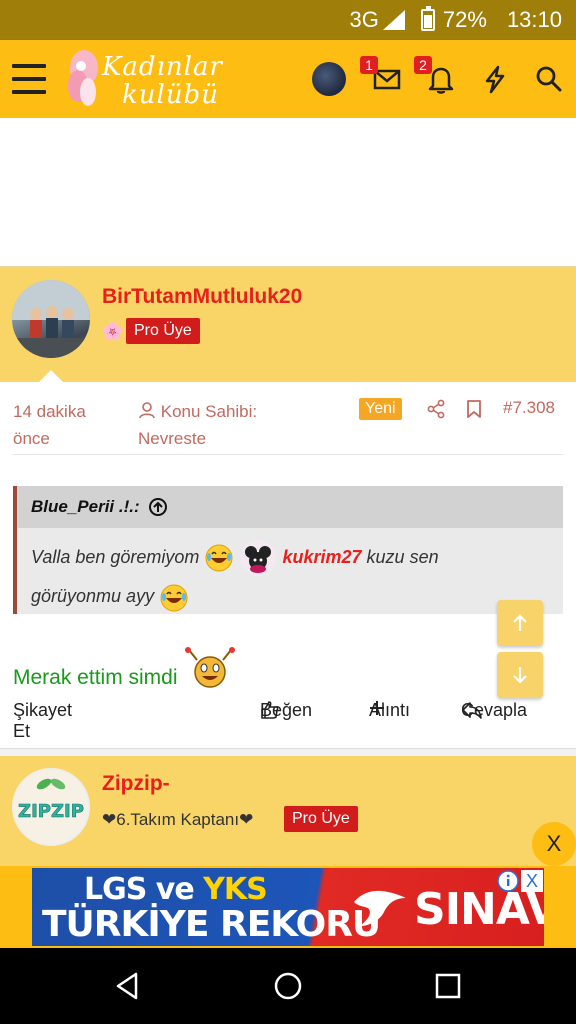  I want to click on scroll-bottom-button, so click(520, 675).